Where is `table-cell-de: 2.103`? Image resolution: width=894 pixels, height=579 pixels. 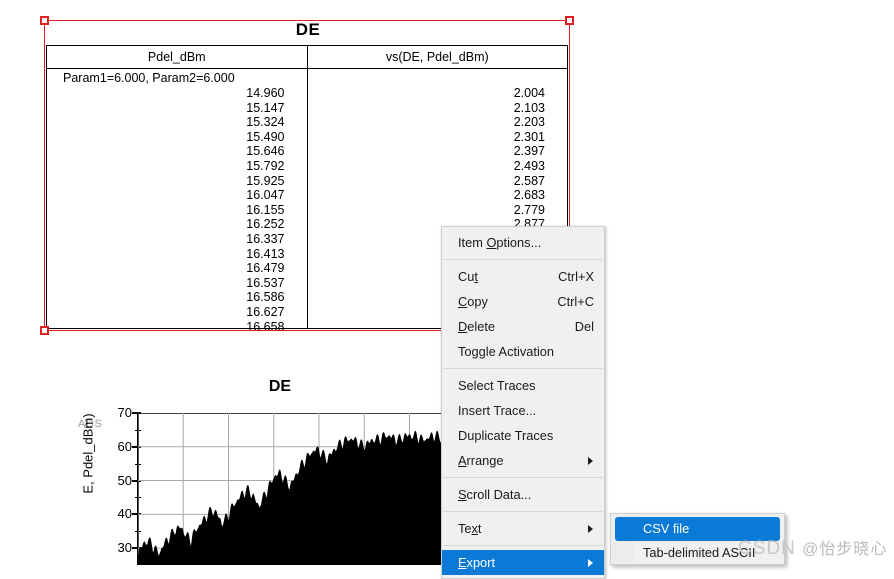
table-cell-de: 2.103 is located at coordinates (529, 107).